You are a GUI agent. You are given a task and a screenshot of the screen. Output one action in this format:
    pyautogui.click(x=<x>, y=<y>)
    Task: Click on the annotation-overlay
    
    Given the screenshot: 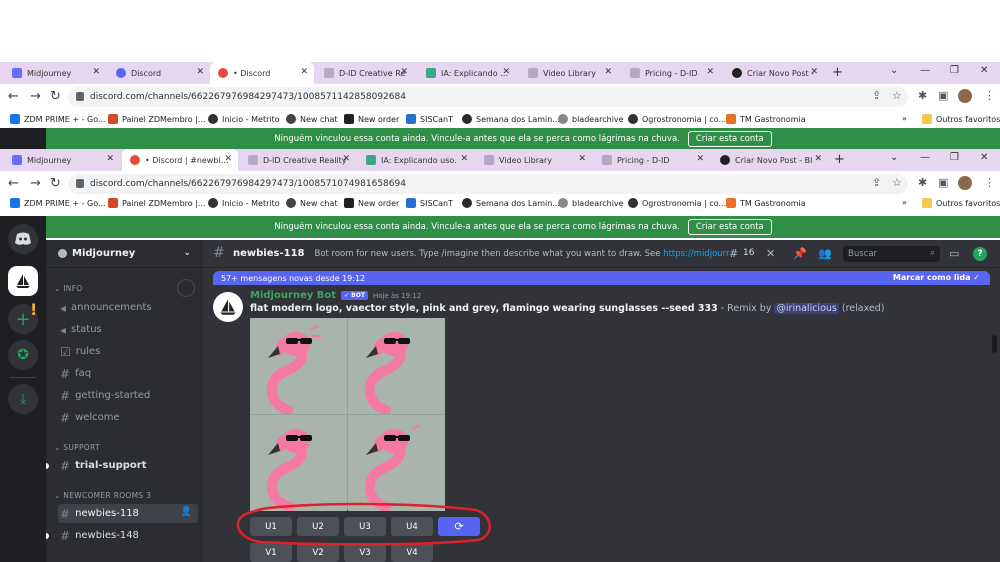 What is the action you would take?
    pyautogui.click(x=363, y=524)
    